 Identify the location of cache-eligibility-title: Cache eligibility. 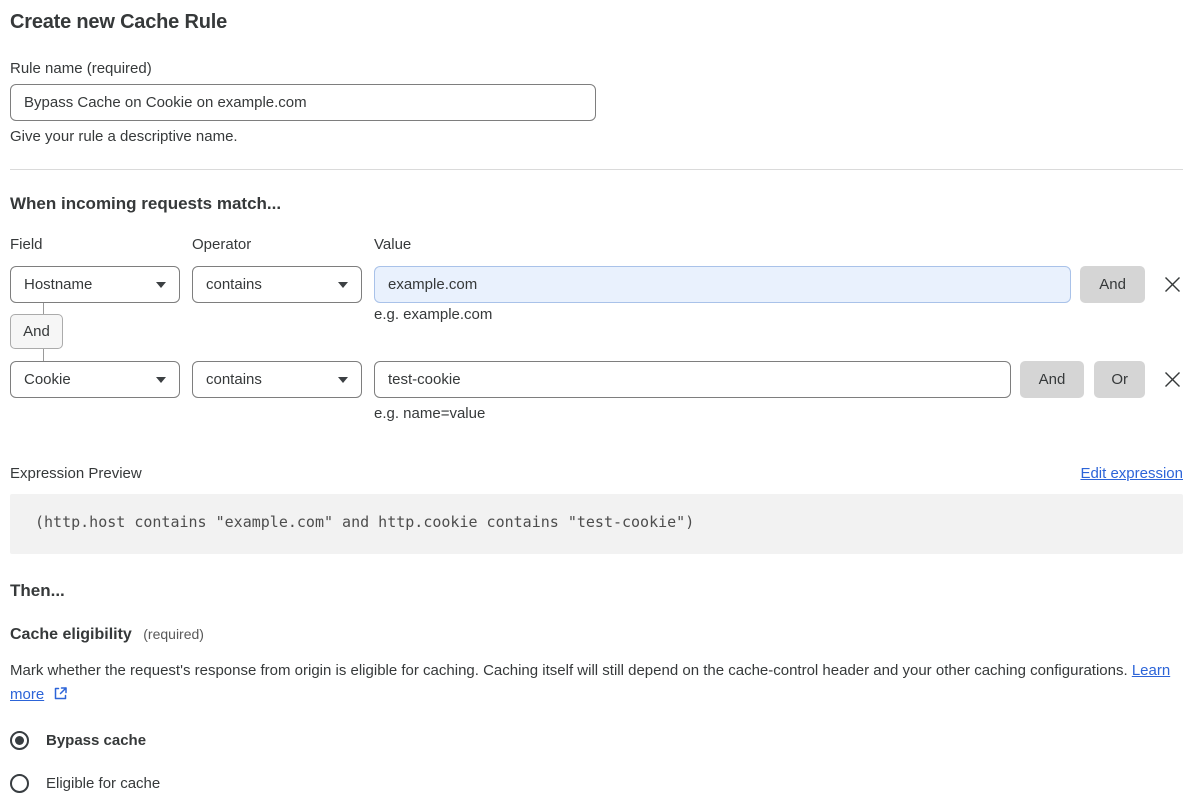
(71, 634).